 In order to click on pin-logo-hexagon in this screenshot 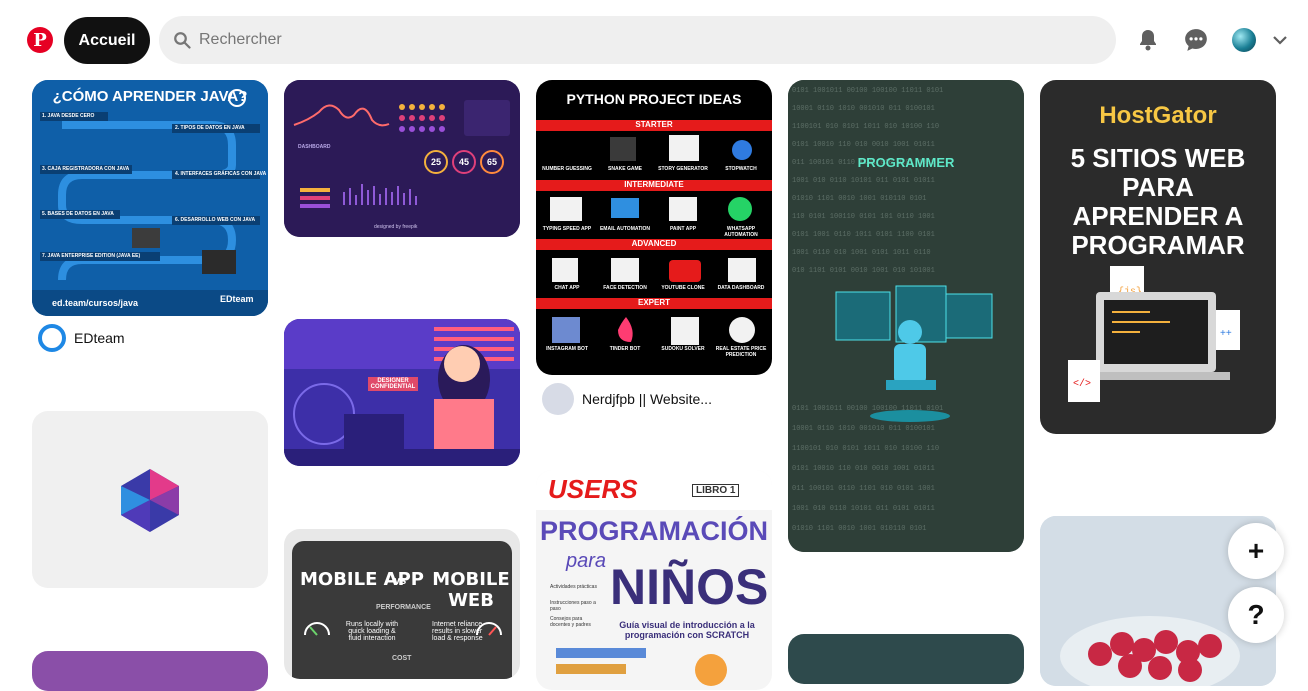, I will do `click(150, 499)`.